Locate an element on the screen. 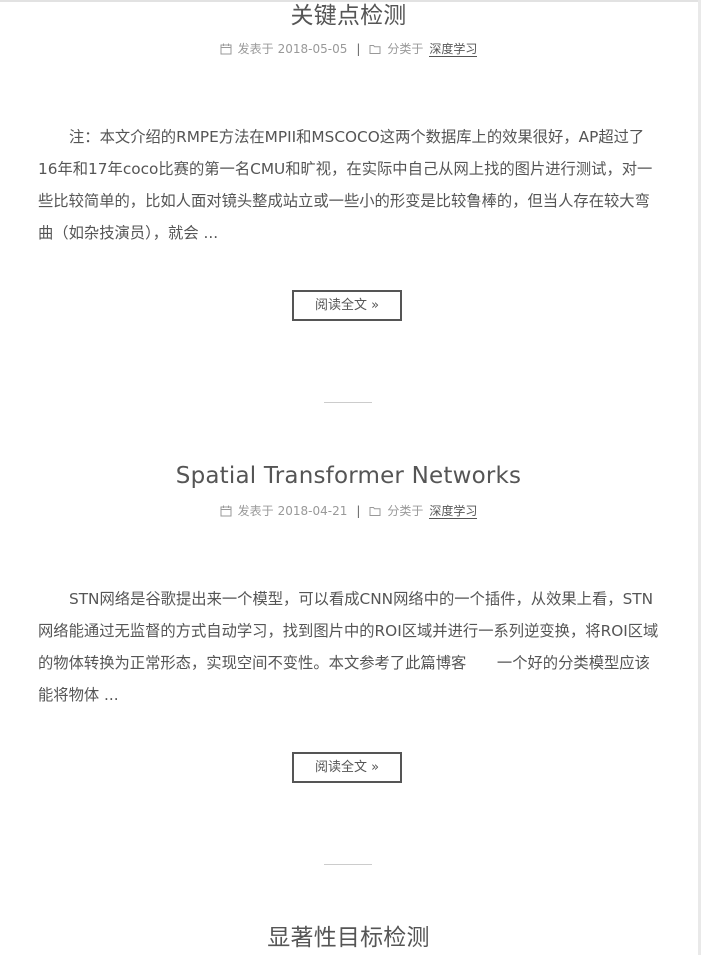 This screenshot has height=955, width=701. post-title: 关键点检测 is located at coordinates (348, 16).